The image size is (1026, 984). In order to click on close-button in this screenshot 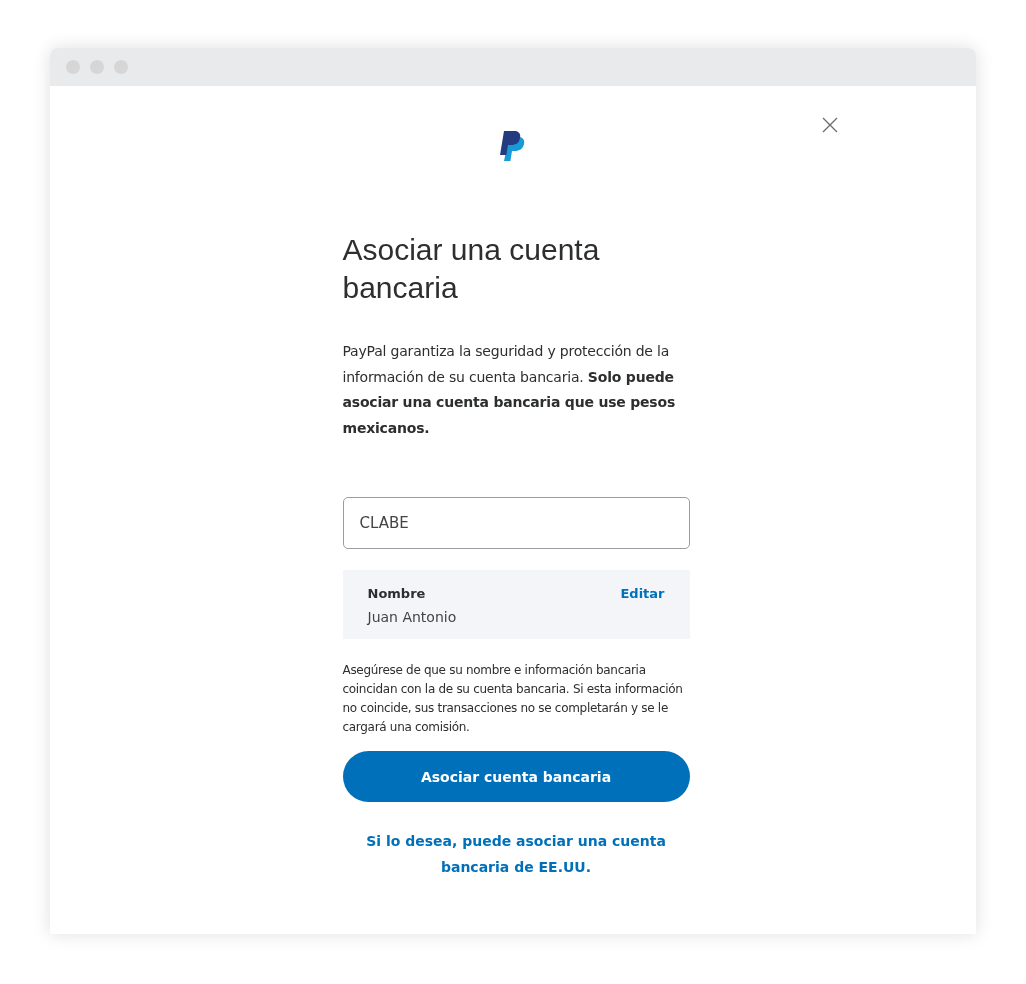, I will do `click(830, 125)`.